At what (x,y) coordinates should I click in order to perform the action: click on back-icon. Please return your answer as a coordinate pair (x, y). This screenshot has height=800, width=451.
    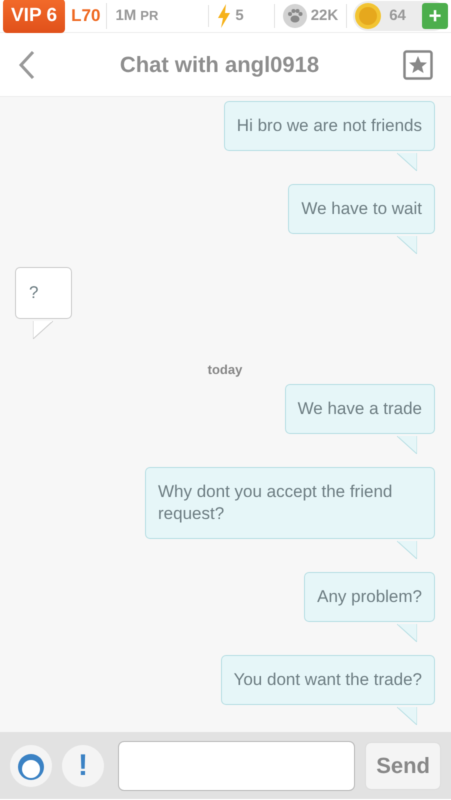
    Looking at the image, I should click on (27, 65).